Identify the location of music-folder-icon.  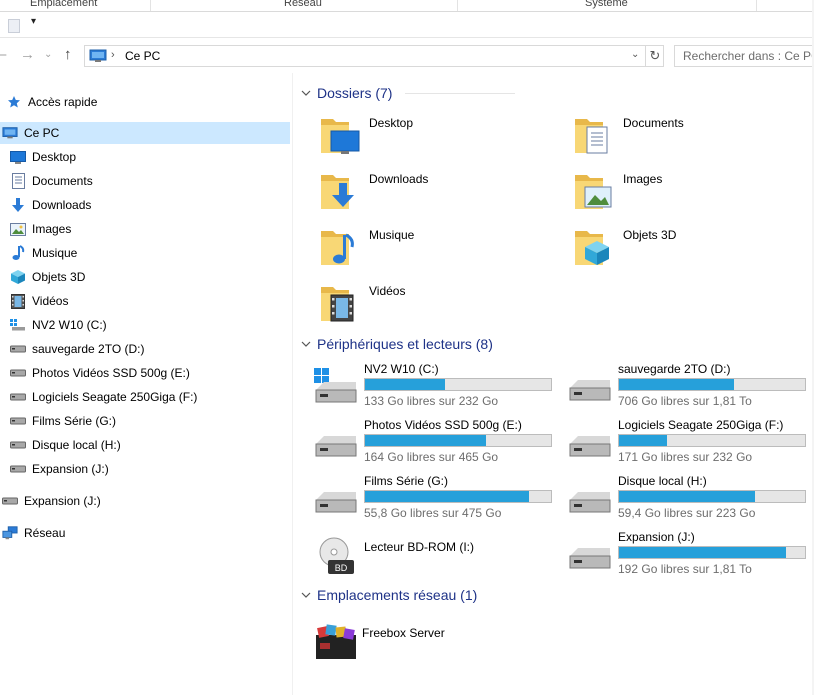
(337, 248).